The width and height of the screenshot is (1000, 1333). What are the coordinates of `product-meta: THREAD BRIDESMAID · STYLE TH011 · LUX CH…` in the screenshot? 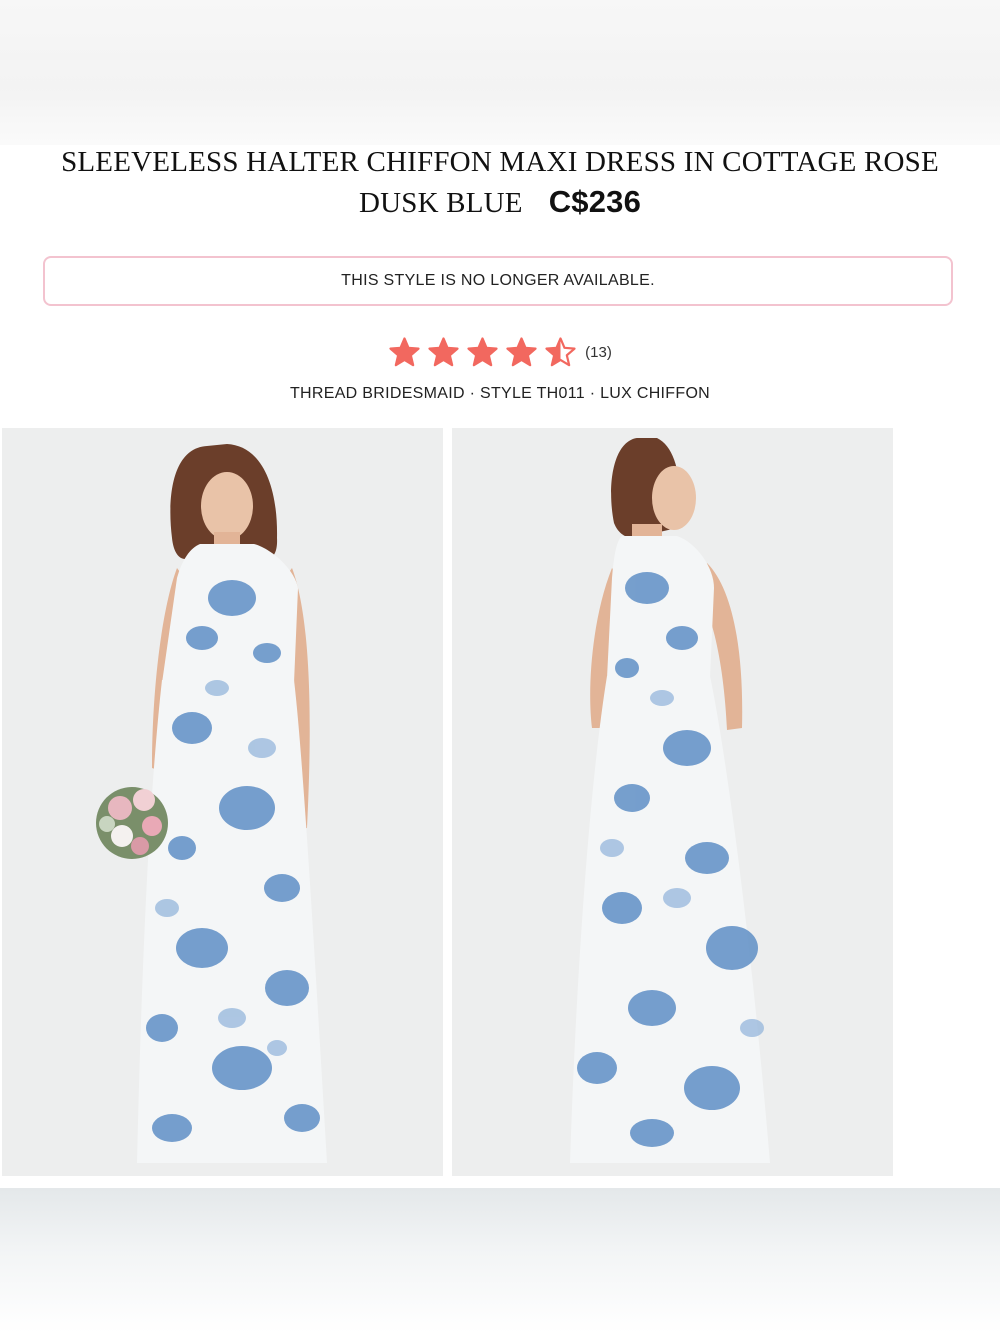 It's located at (500, 393).